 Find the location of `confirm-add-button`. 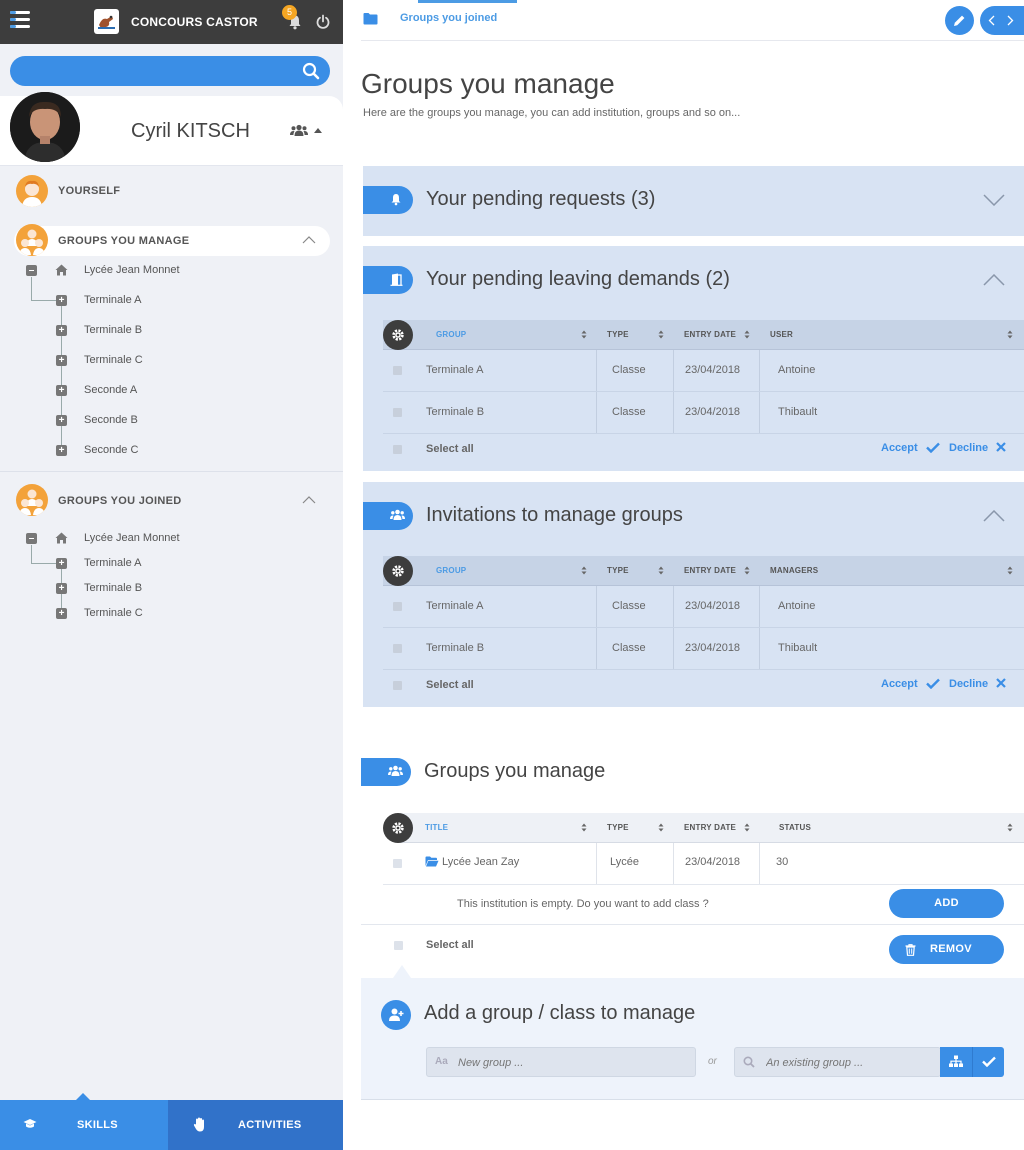

confirm-add-button is located at coordinates (988, 1062).